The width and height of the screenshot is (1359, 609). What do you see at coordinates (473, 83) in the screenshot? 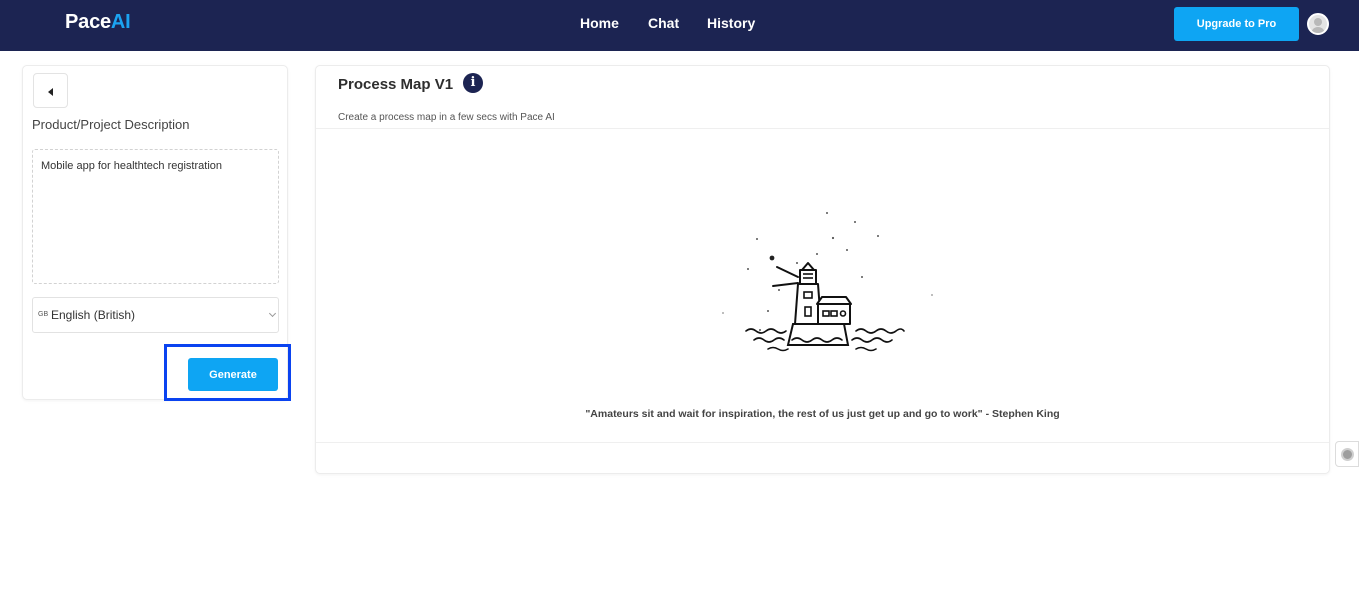
I see `info-icon: i` at bounding box center [473, 83].